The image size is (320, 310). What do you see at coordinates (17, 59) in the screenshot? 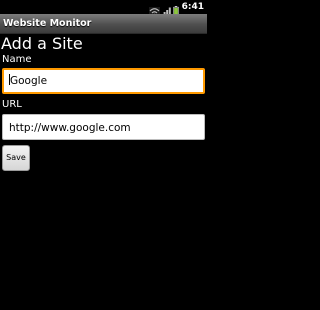
I see `name-label: Name` at bounding box center [17, 59].